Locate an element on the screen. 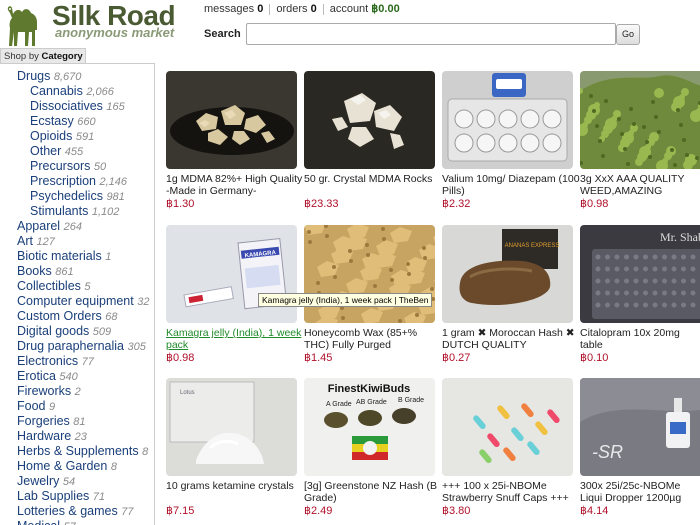 This screenshot has width=700, height=525. category-hardware: Hardware 23 is located at coordinates (52, 436).